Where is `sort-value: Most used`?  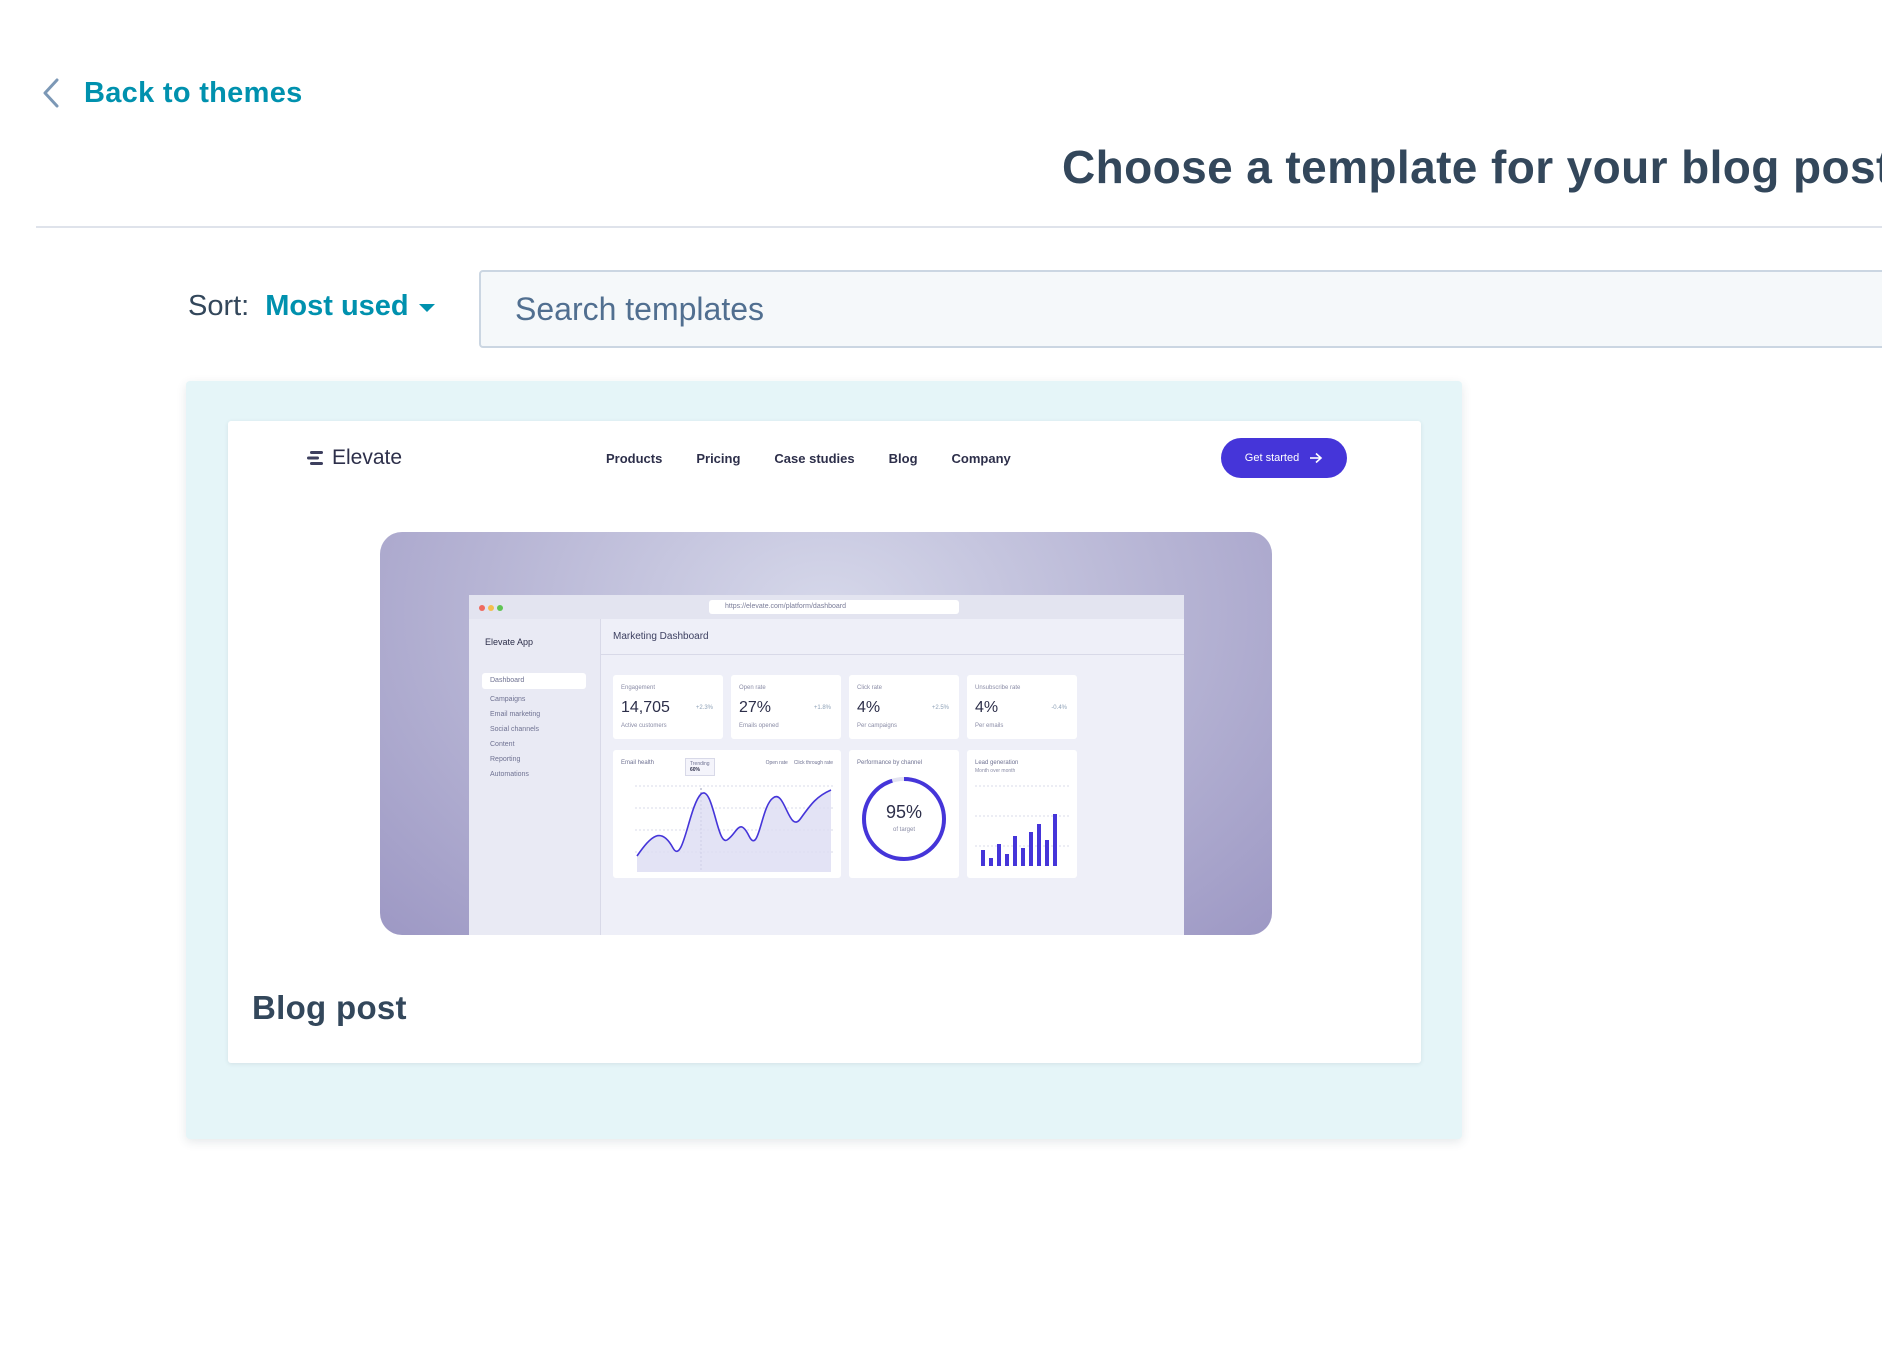
sort-value: Most used is located at coordinates (337, 306).